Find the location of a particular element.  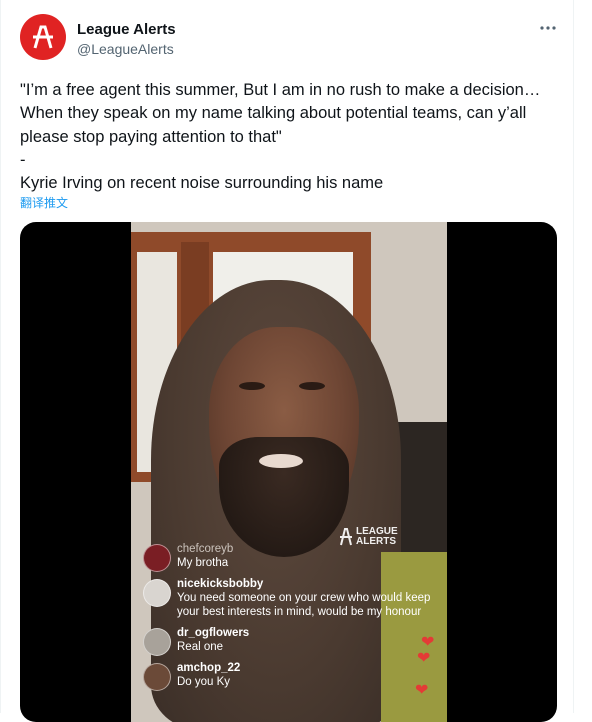

comment-text: Do you Ky is located at coordinates (204, 682).